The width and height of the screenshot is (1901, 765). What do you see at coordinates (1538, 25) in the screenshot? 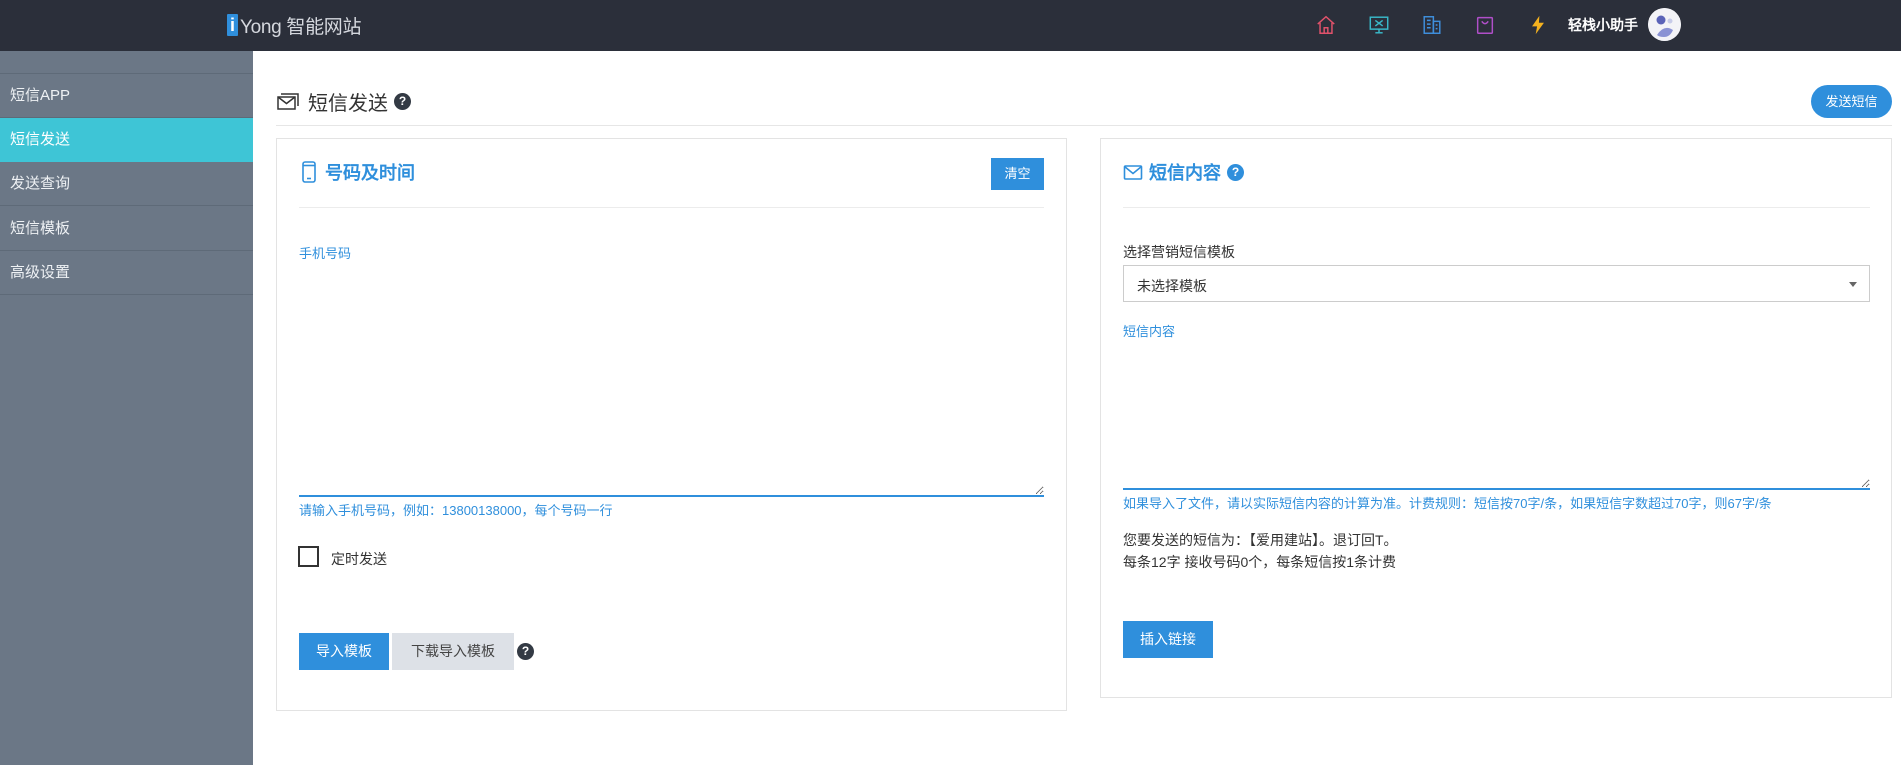
I see `lightning-icon` at bounding box center [1538, 25].